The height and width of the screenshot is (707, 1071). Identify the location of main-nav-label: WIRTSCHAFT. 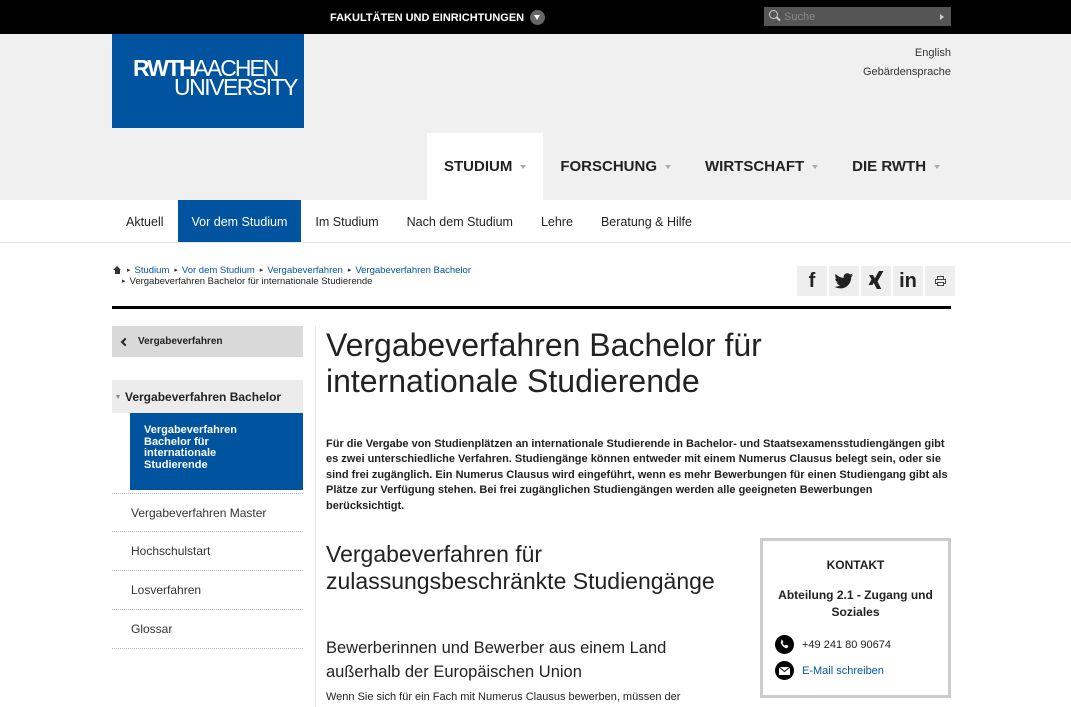
(755, 166).